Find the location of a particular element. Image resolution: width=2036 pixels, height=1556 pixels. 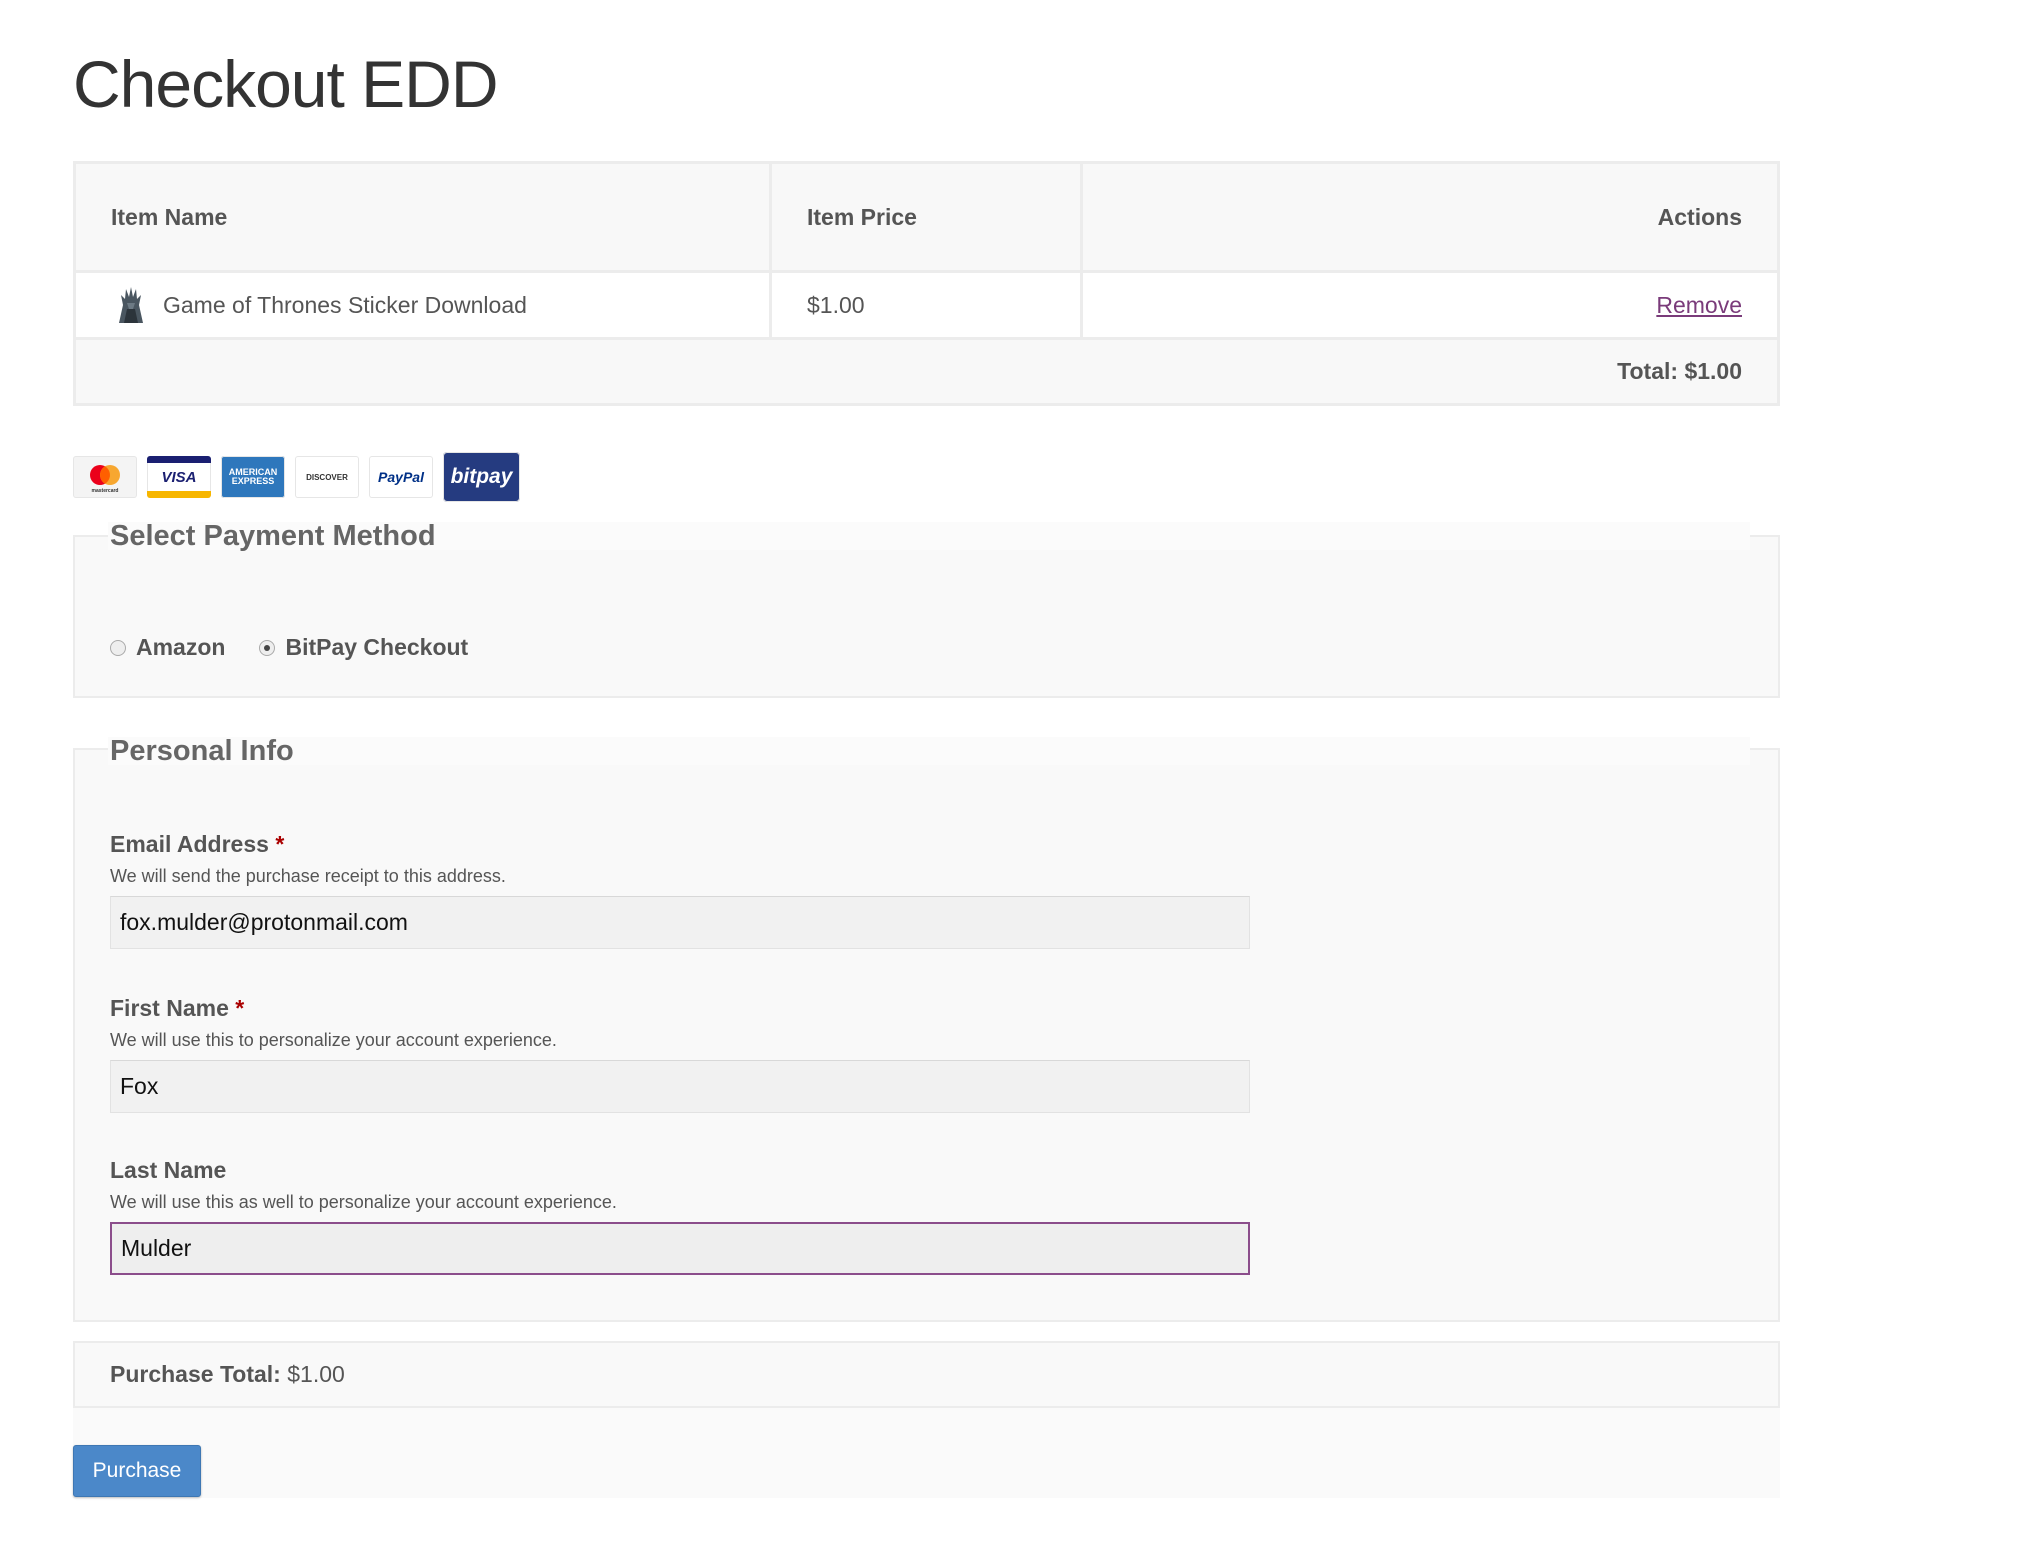

last-name-label: Last Name is located at coordinates (168, 1170).